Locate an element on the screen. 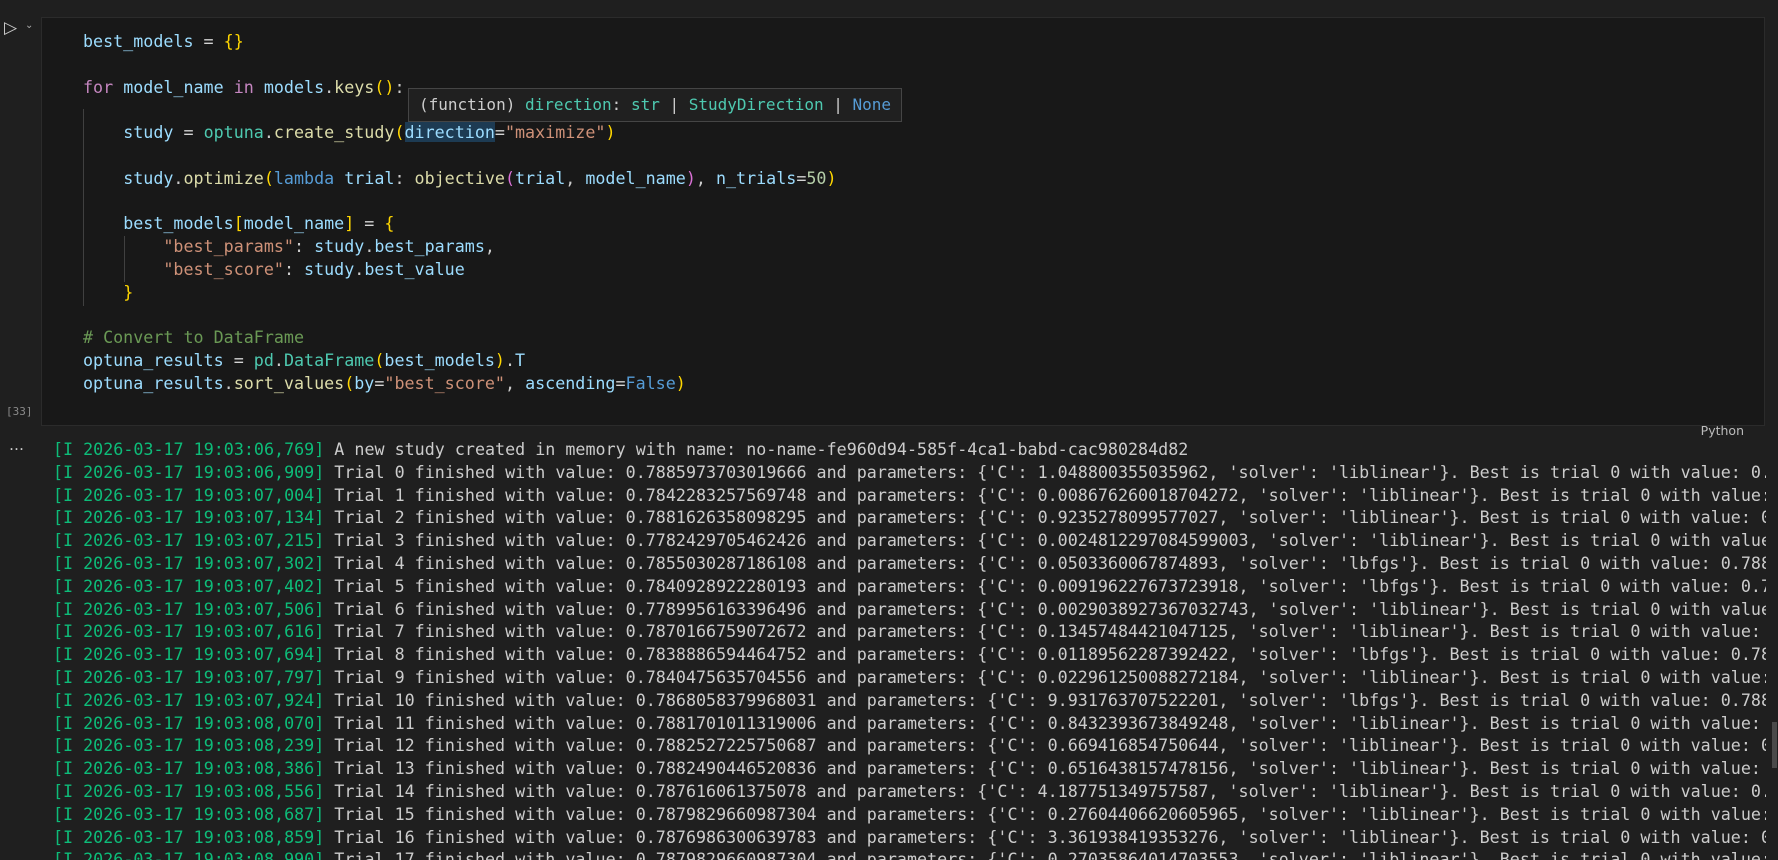 This screenshot has width=1778, height=860. code-token: [ is located at coordinates (238, 223).